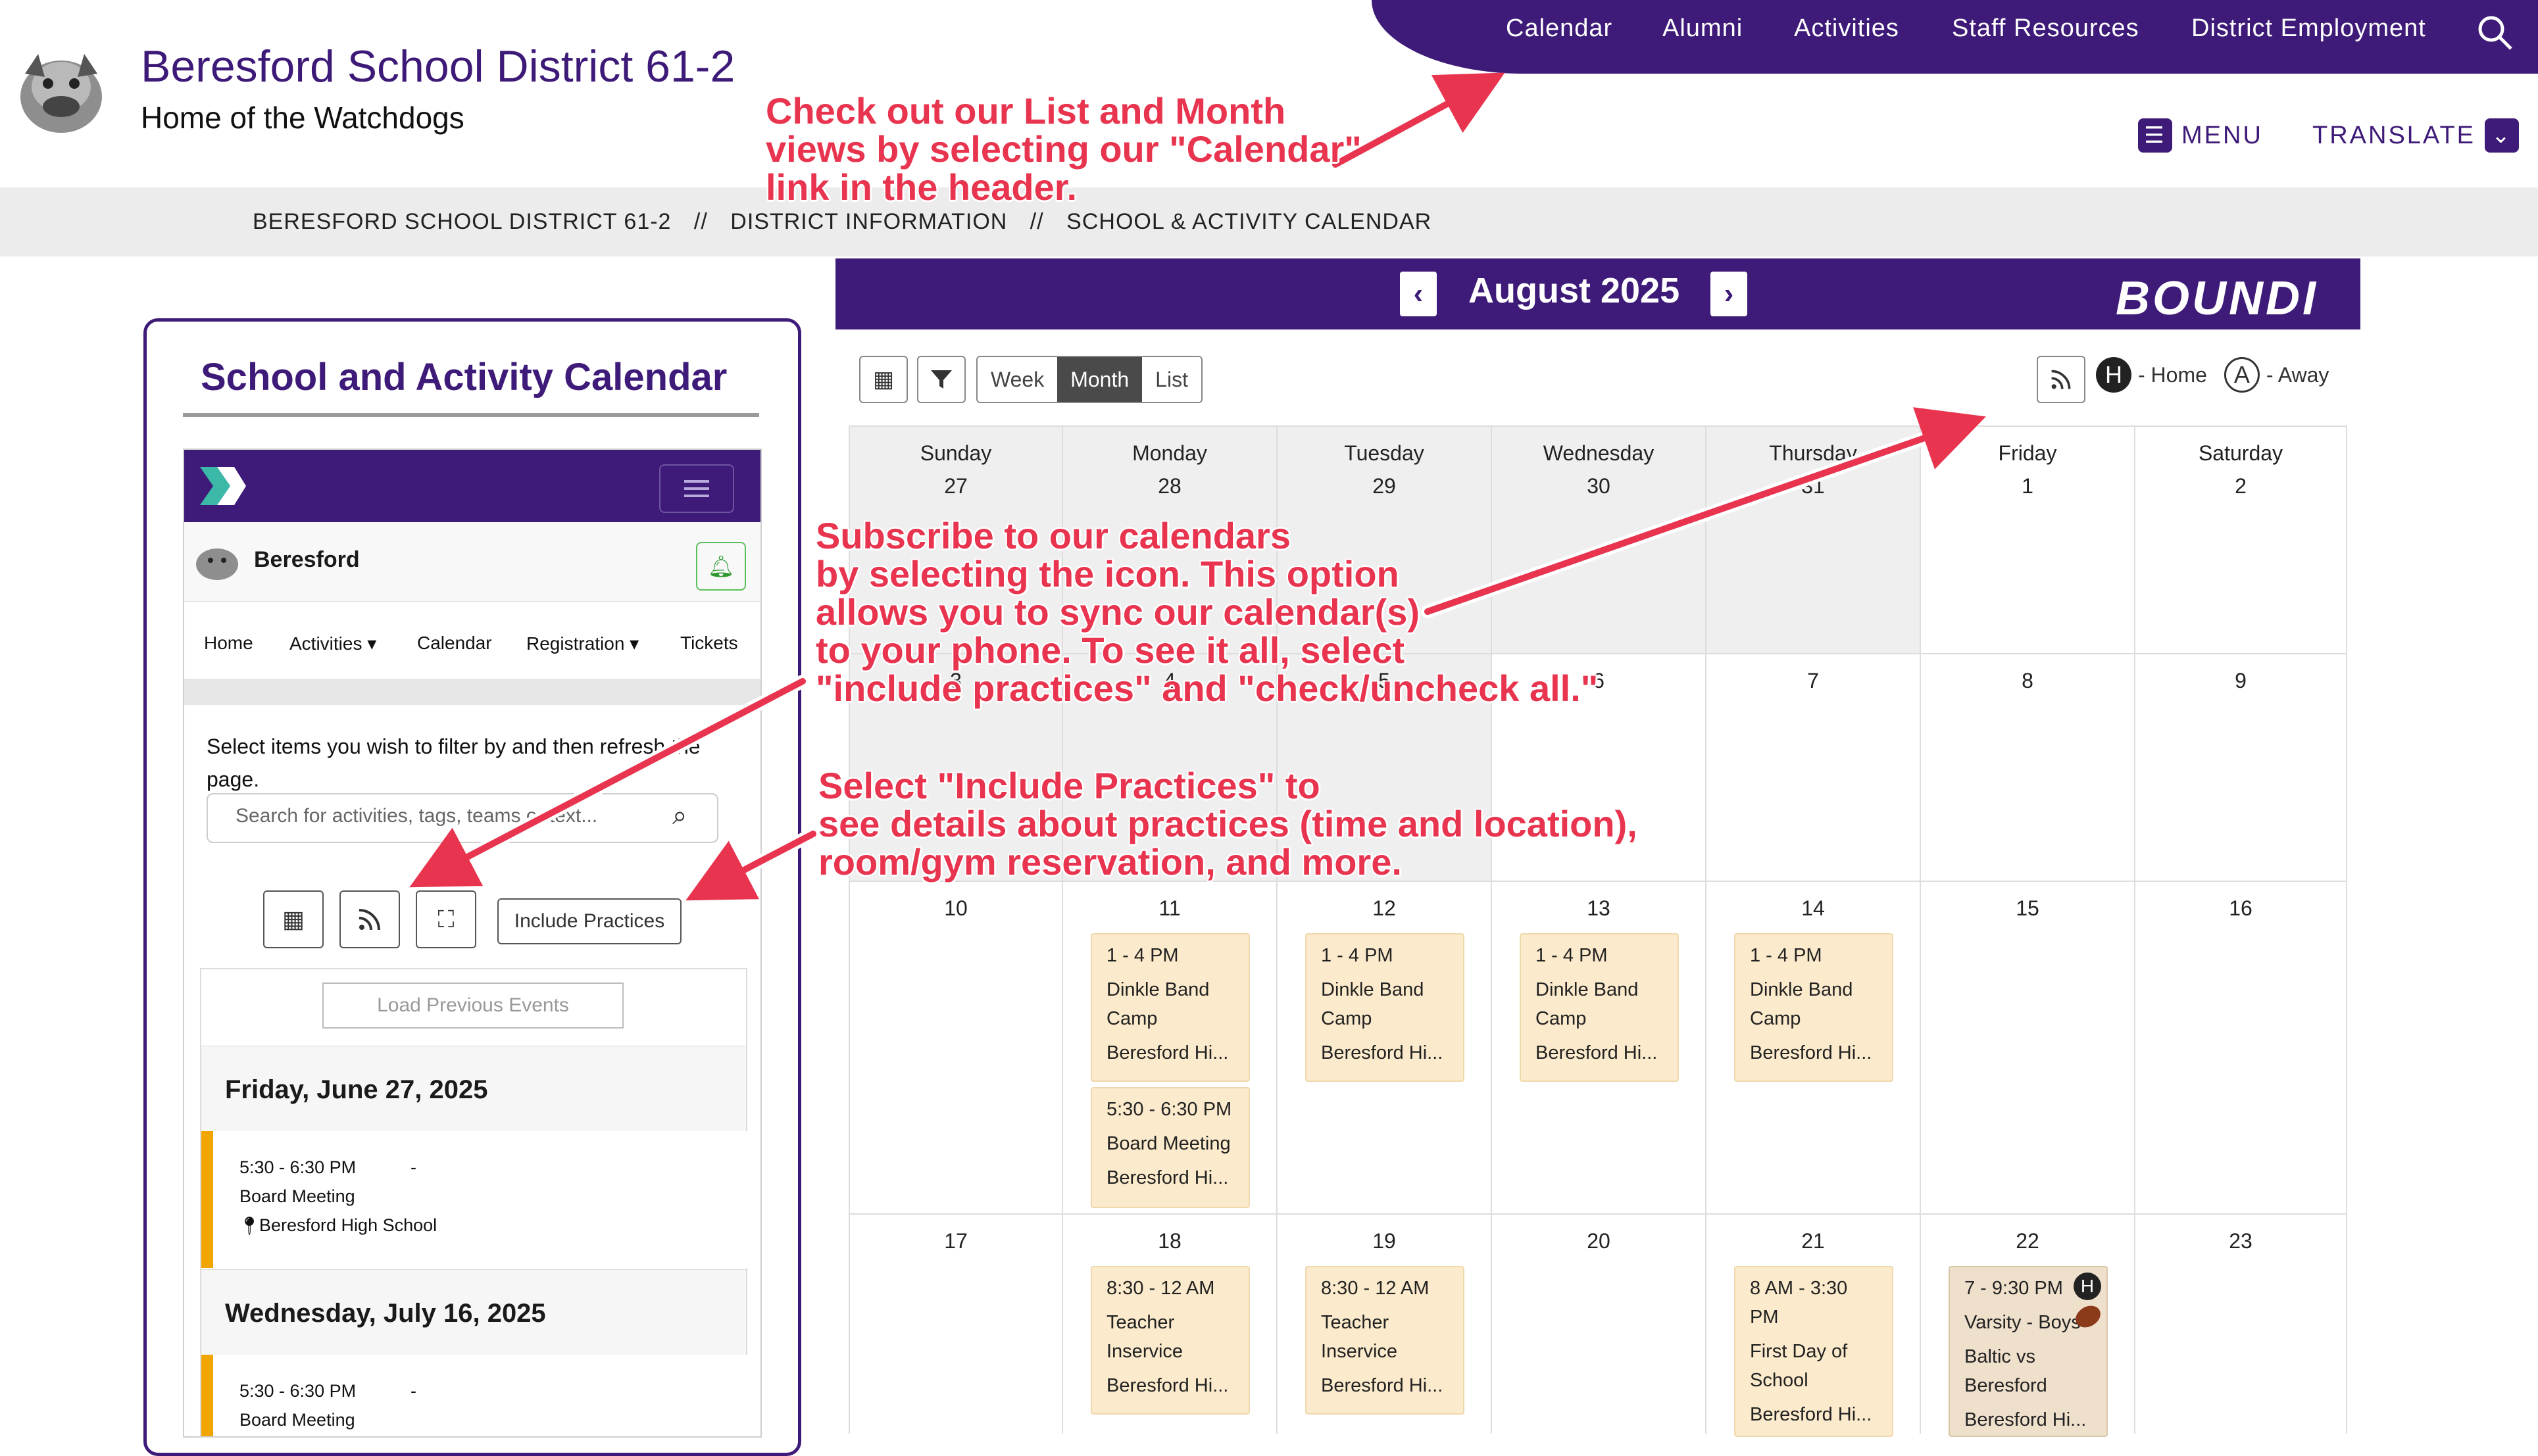 This screenshot has width=2538, height=1456. Describe the element at coordinates (1814, 540) in the screenshot. I see `day-cell: Thursday 31` at that location.